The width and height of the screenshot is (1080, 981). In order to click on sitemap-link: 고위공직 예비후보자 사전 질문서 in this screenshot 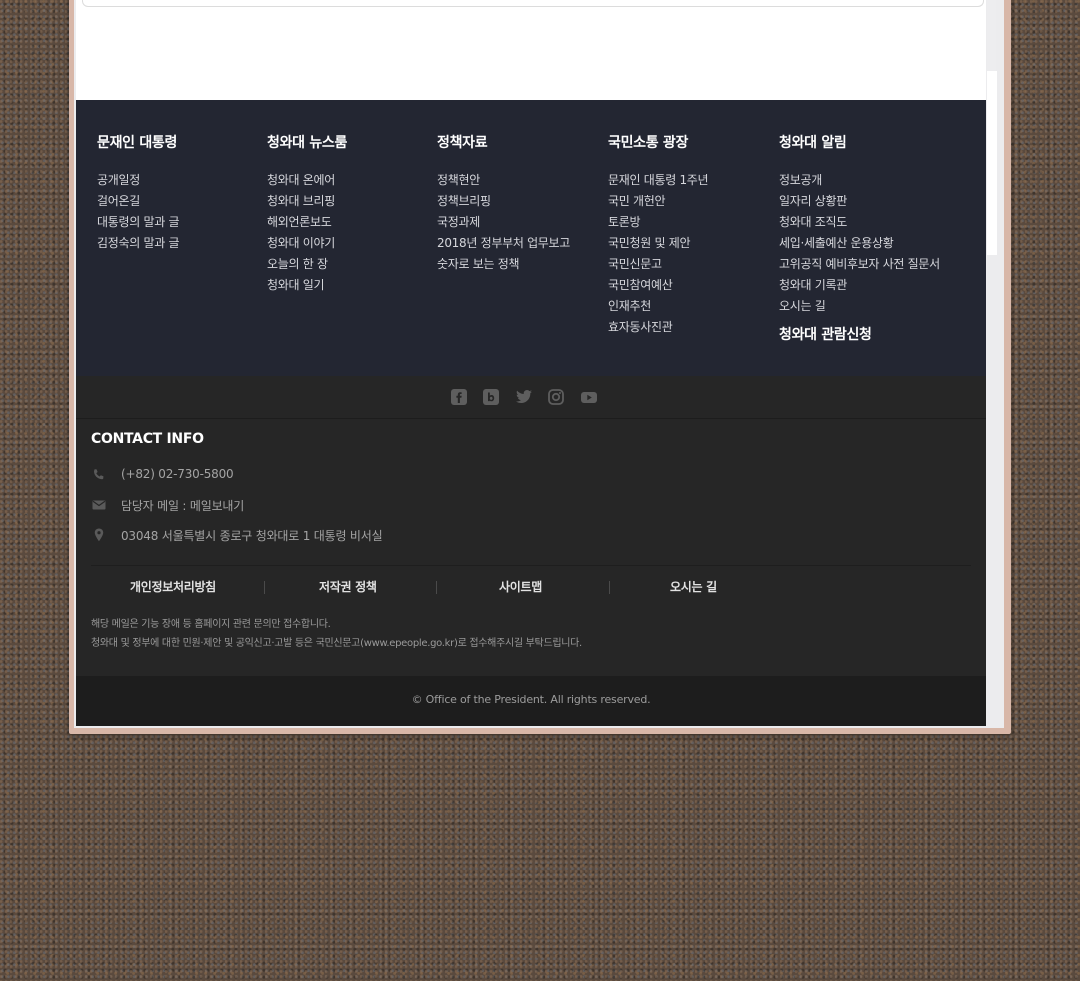, I will do `click(859, 264)`.